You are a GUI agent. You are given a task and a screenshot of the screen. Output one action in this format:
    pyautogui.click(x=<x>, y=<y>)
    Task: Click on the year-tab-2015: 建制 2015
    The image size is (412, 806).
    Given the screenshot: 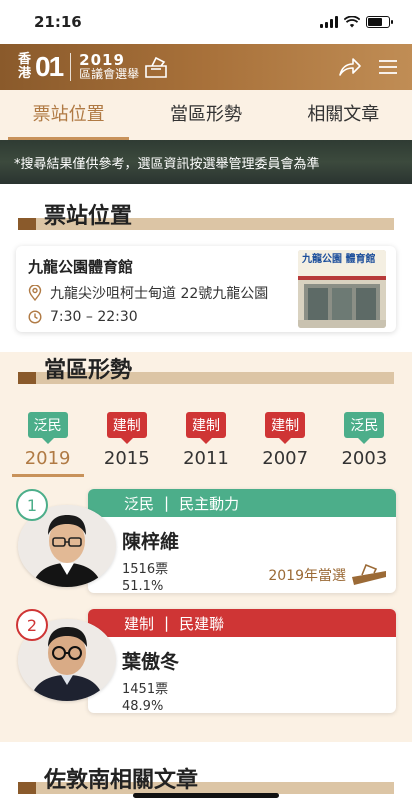 What is the action you would take?
    pyautogui.click(x=127, y=440)
    